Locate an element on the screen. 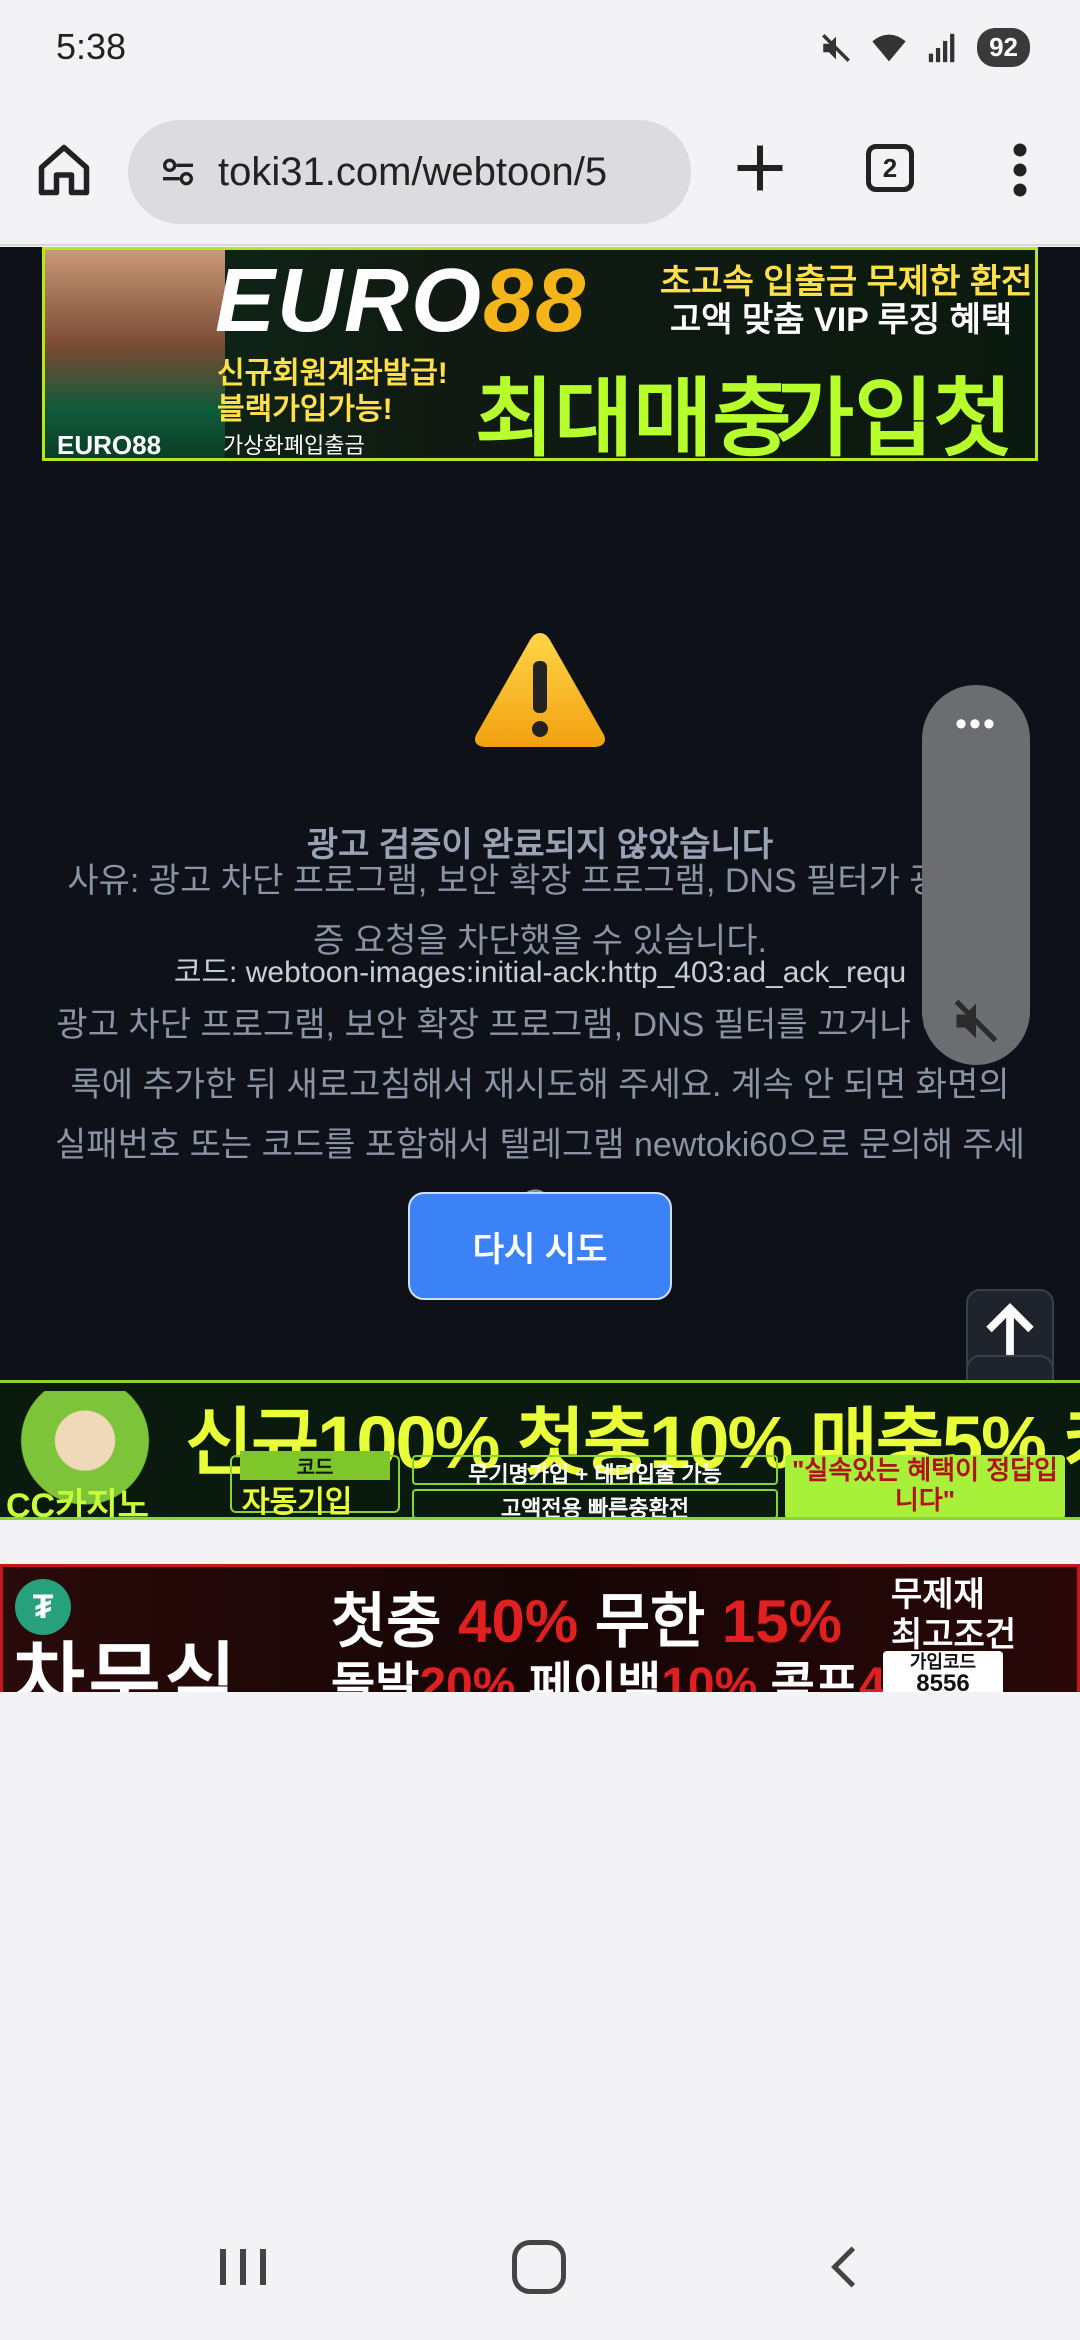 The image size is (1080, 2340). ad-slogan: "실속있는 혜택이 정답입니다" is located at coordinates (925, 1486).